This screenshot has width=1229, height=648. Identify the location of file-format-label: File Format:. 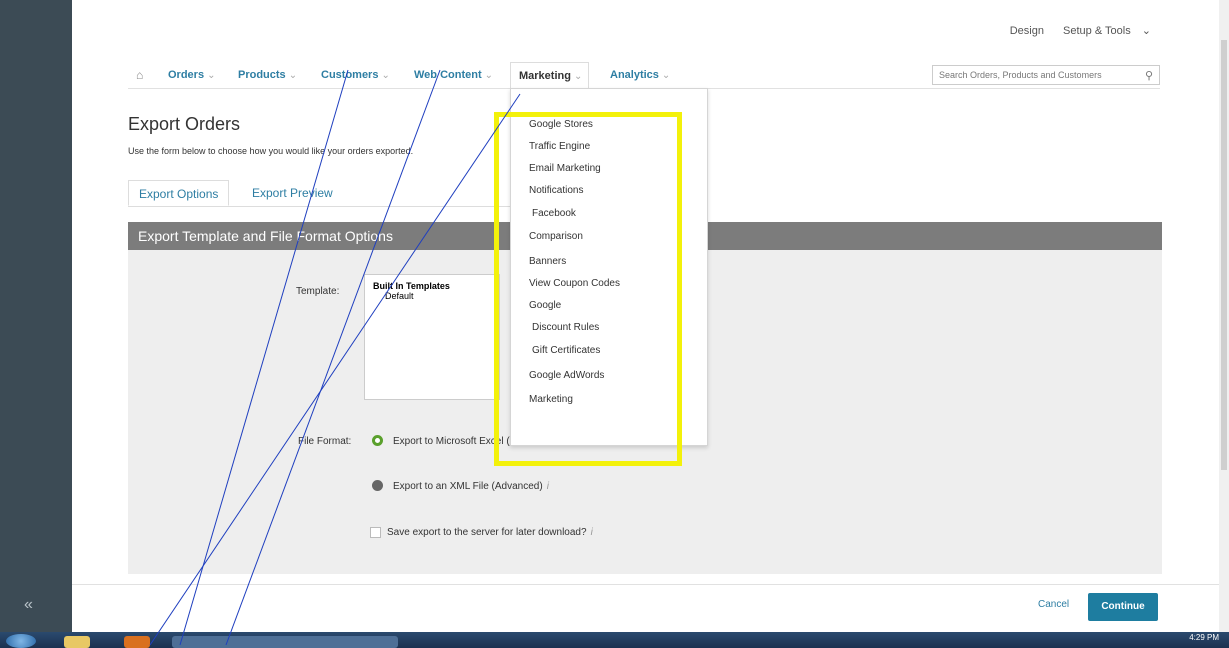
(325, 441).